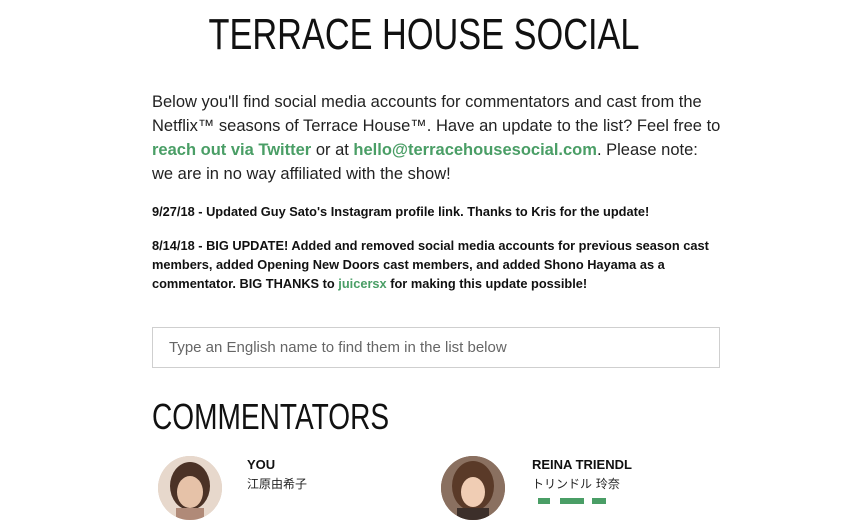 This screenshot has height=520, width=848. Describe the element at coordinates (261, 464) in the screenshot. I see `person-name: YOU` at that location.